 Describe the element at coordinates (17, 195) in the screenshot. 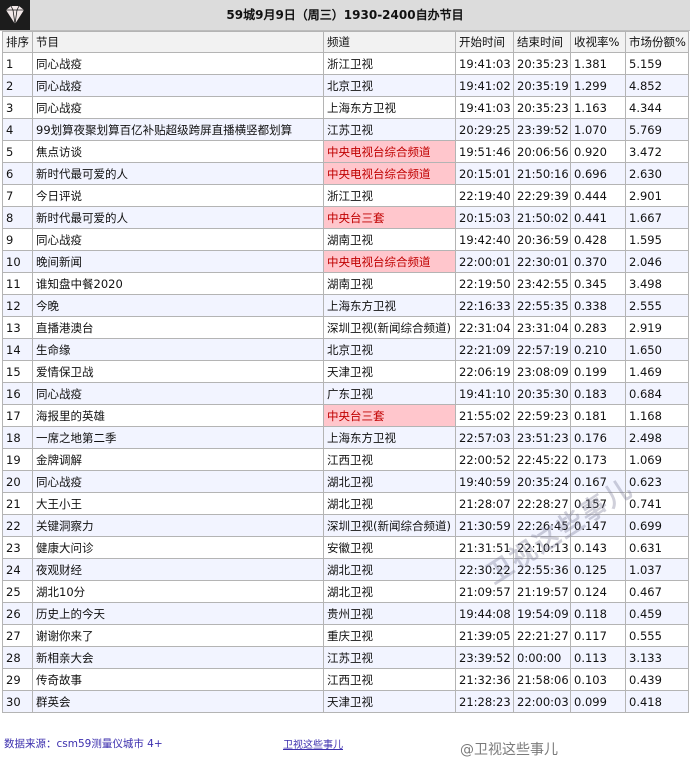

I see `cell-rank: 7` at that location.